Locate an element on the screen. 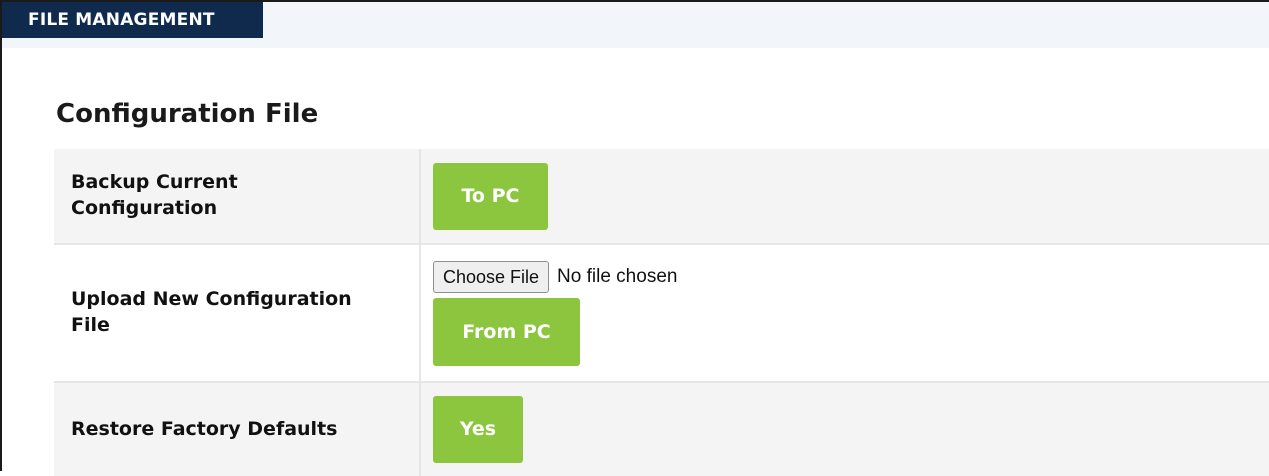 The width and height of the screenshot is (1269, 476). upload-label-line2: File is located at coordinates (90, 325).